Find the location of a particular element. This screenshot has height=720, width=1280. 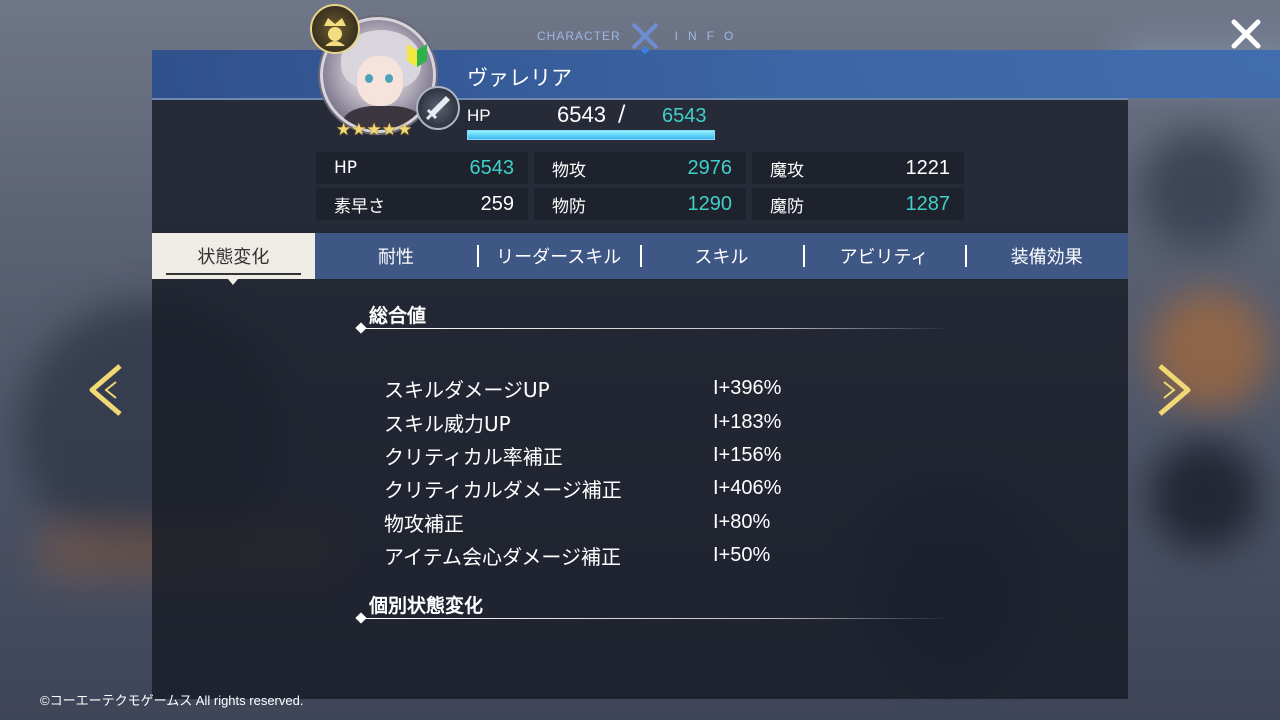

tab-ability: アビリティ is located at coordinates (884, 256).